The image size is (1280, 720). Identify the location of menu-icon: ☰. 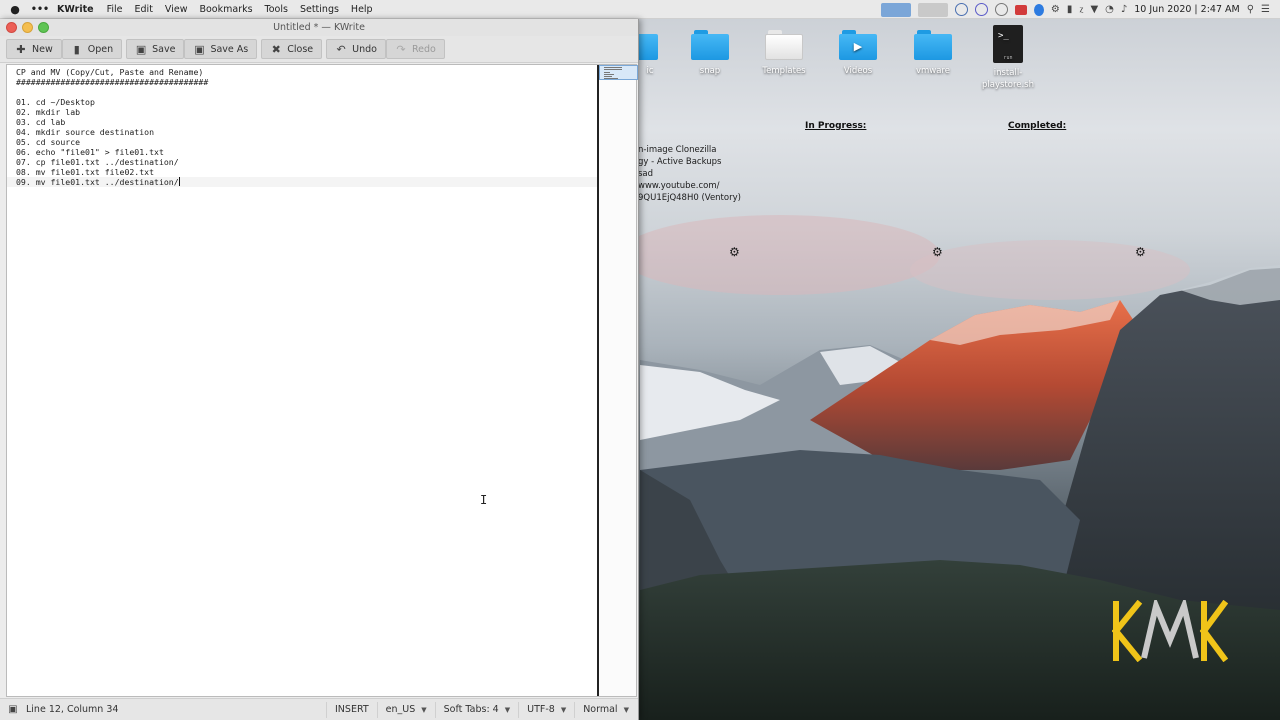
(1265, 9).